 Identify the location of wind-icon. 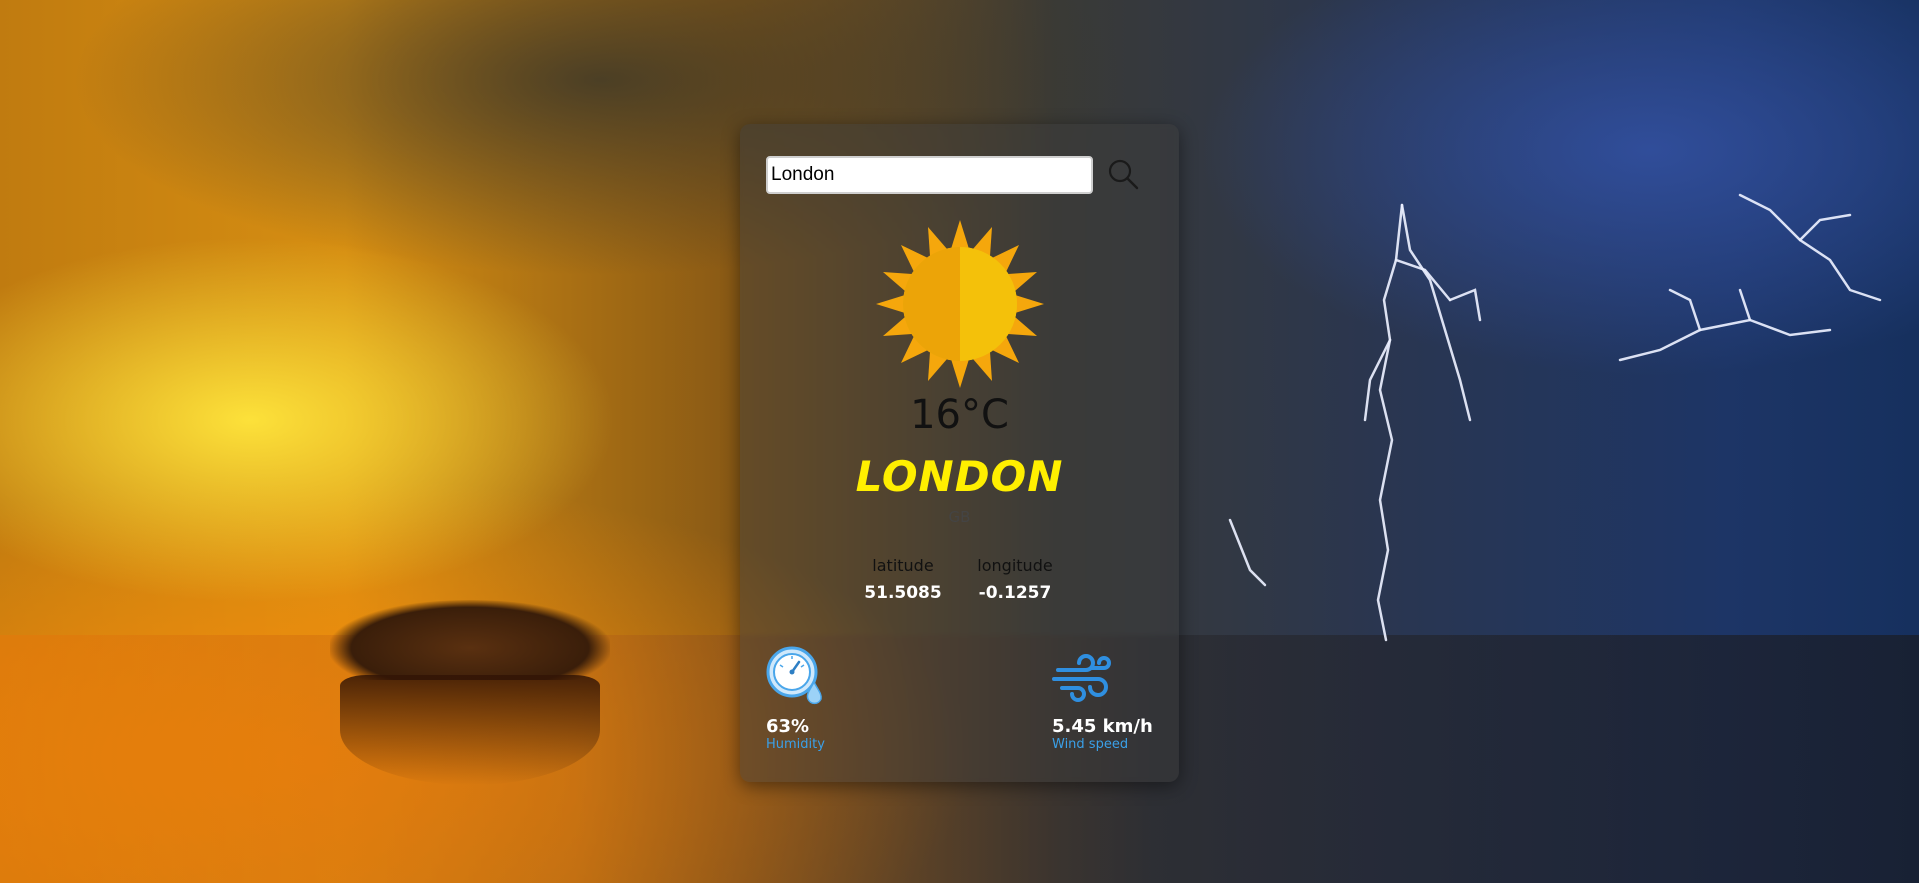
(1081, 678).